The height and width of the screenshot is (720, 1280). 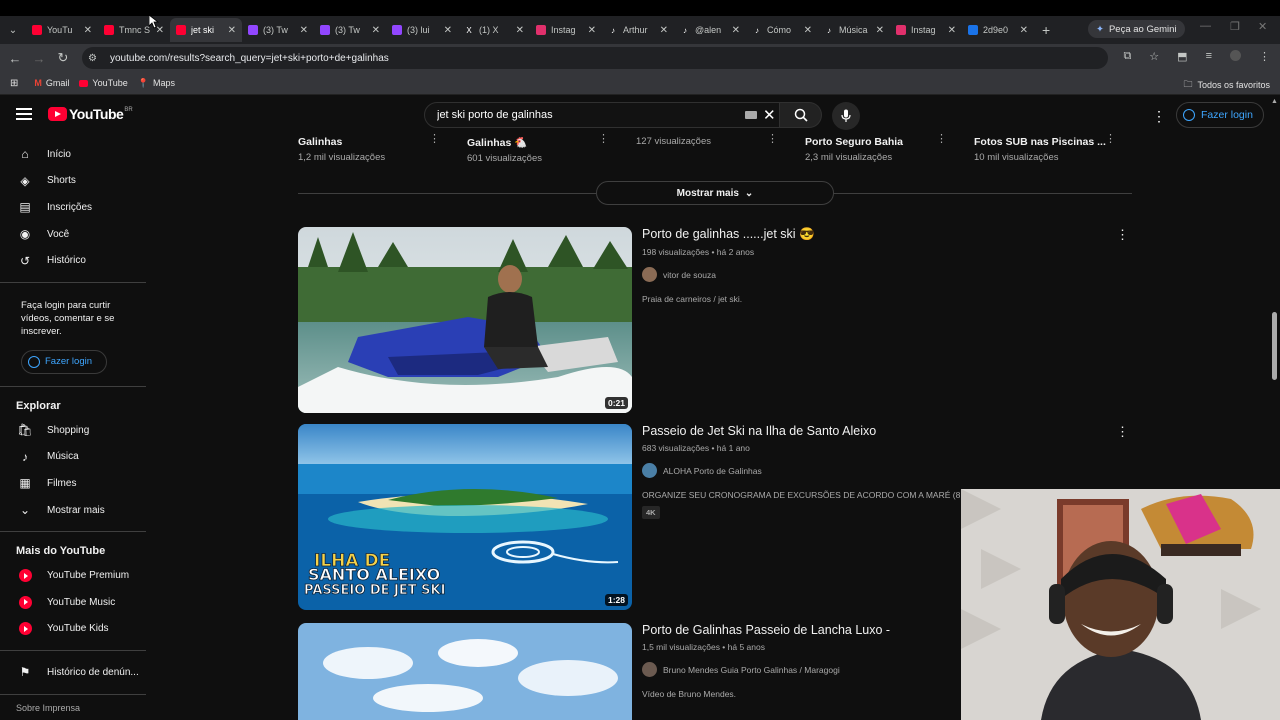 What do you see at coordinates (14, 83) in the screenshot?
I see `apps-grid-icon: ⊞` at bounding box center [14, 83].